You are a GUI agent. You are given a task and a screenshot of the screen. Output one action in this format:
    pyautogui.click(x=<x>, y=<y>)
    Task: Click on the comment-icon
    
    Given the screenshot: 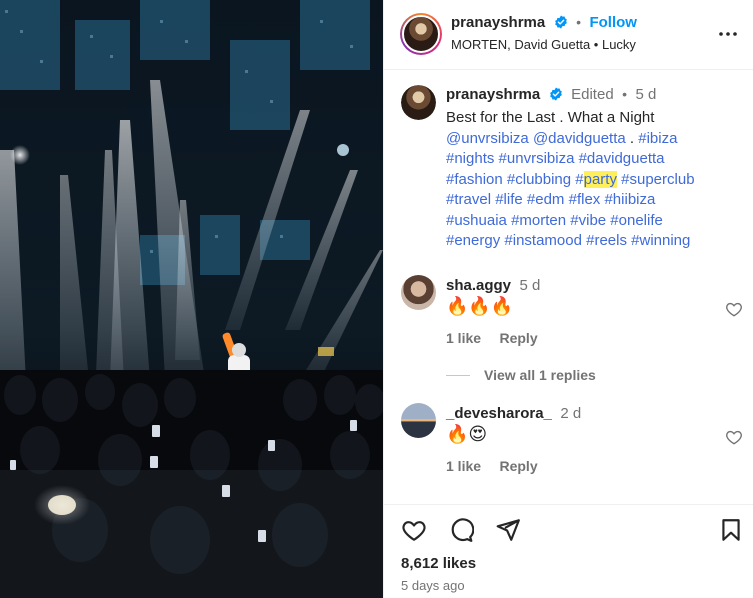 What is the action you would take?
    pyautogui.click(x=461, y=530)
    